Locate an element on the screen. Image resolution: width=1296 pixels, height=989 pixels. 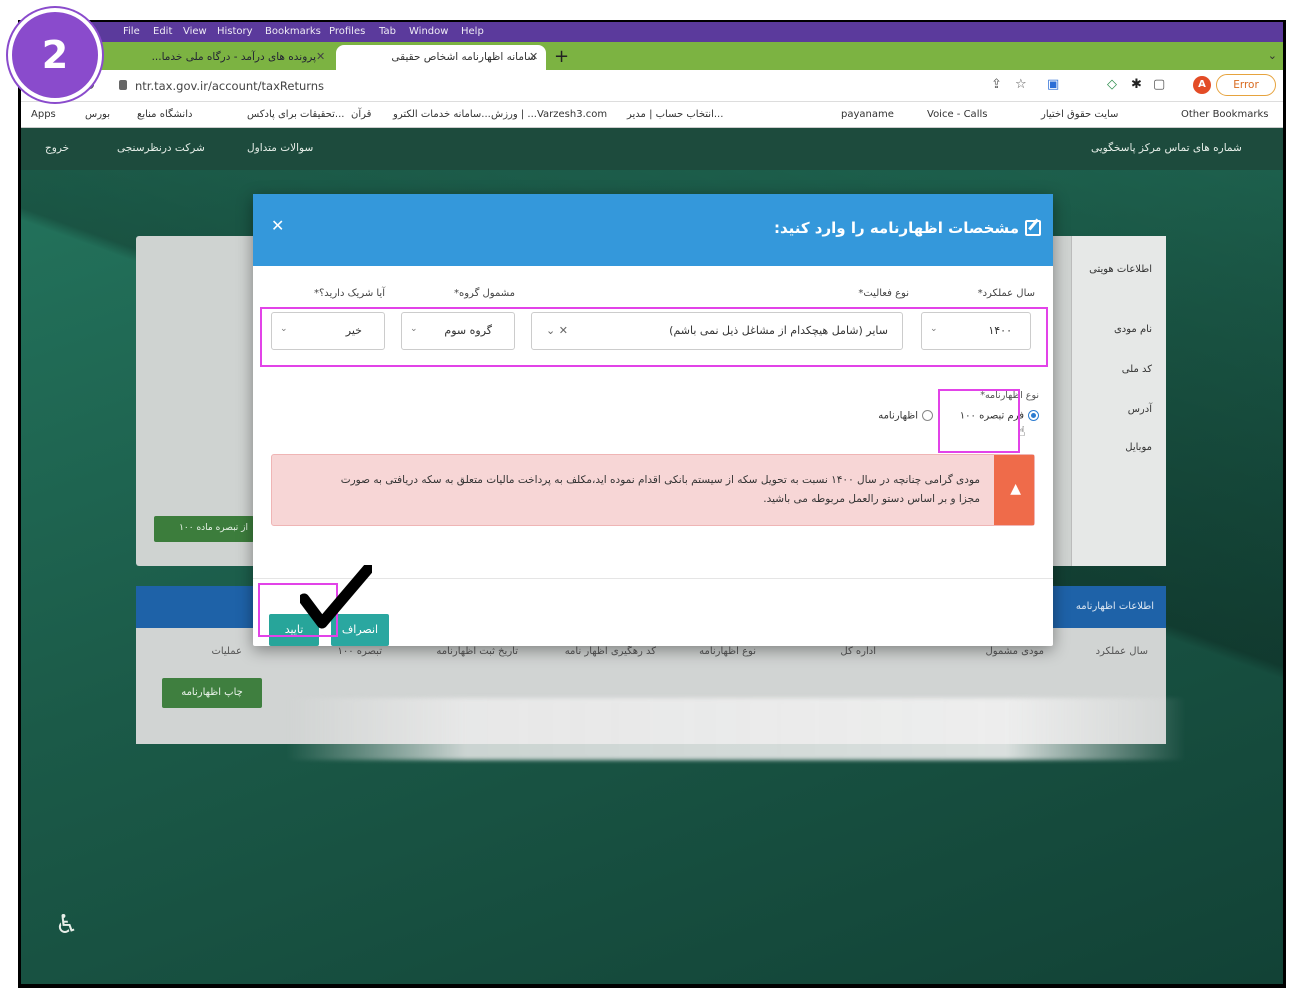
modal-header: مشخصات اظهارنامه را وارد کنید: ✕ is located at coordinates (653, 230).